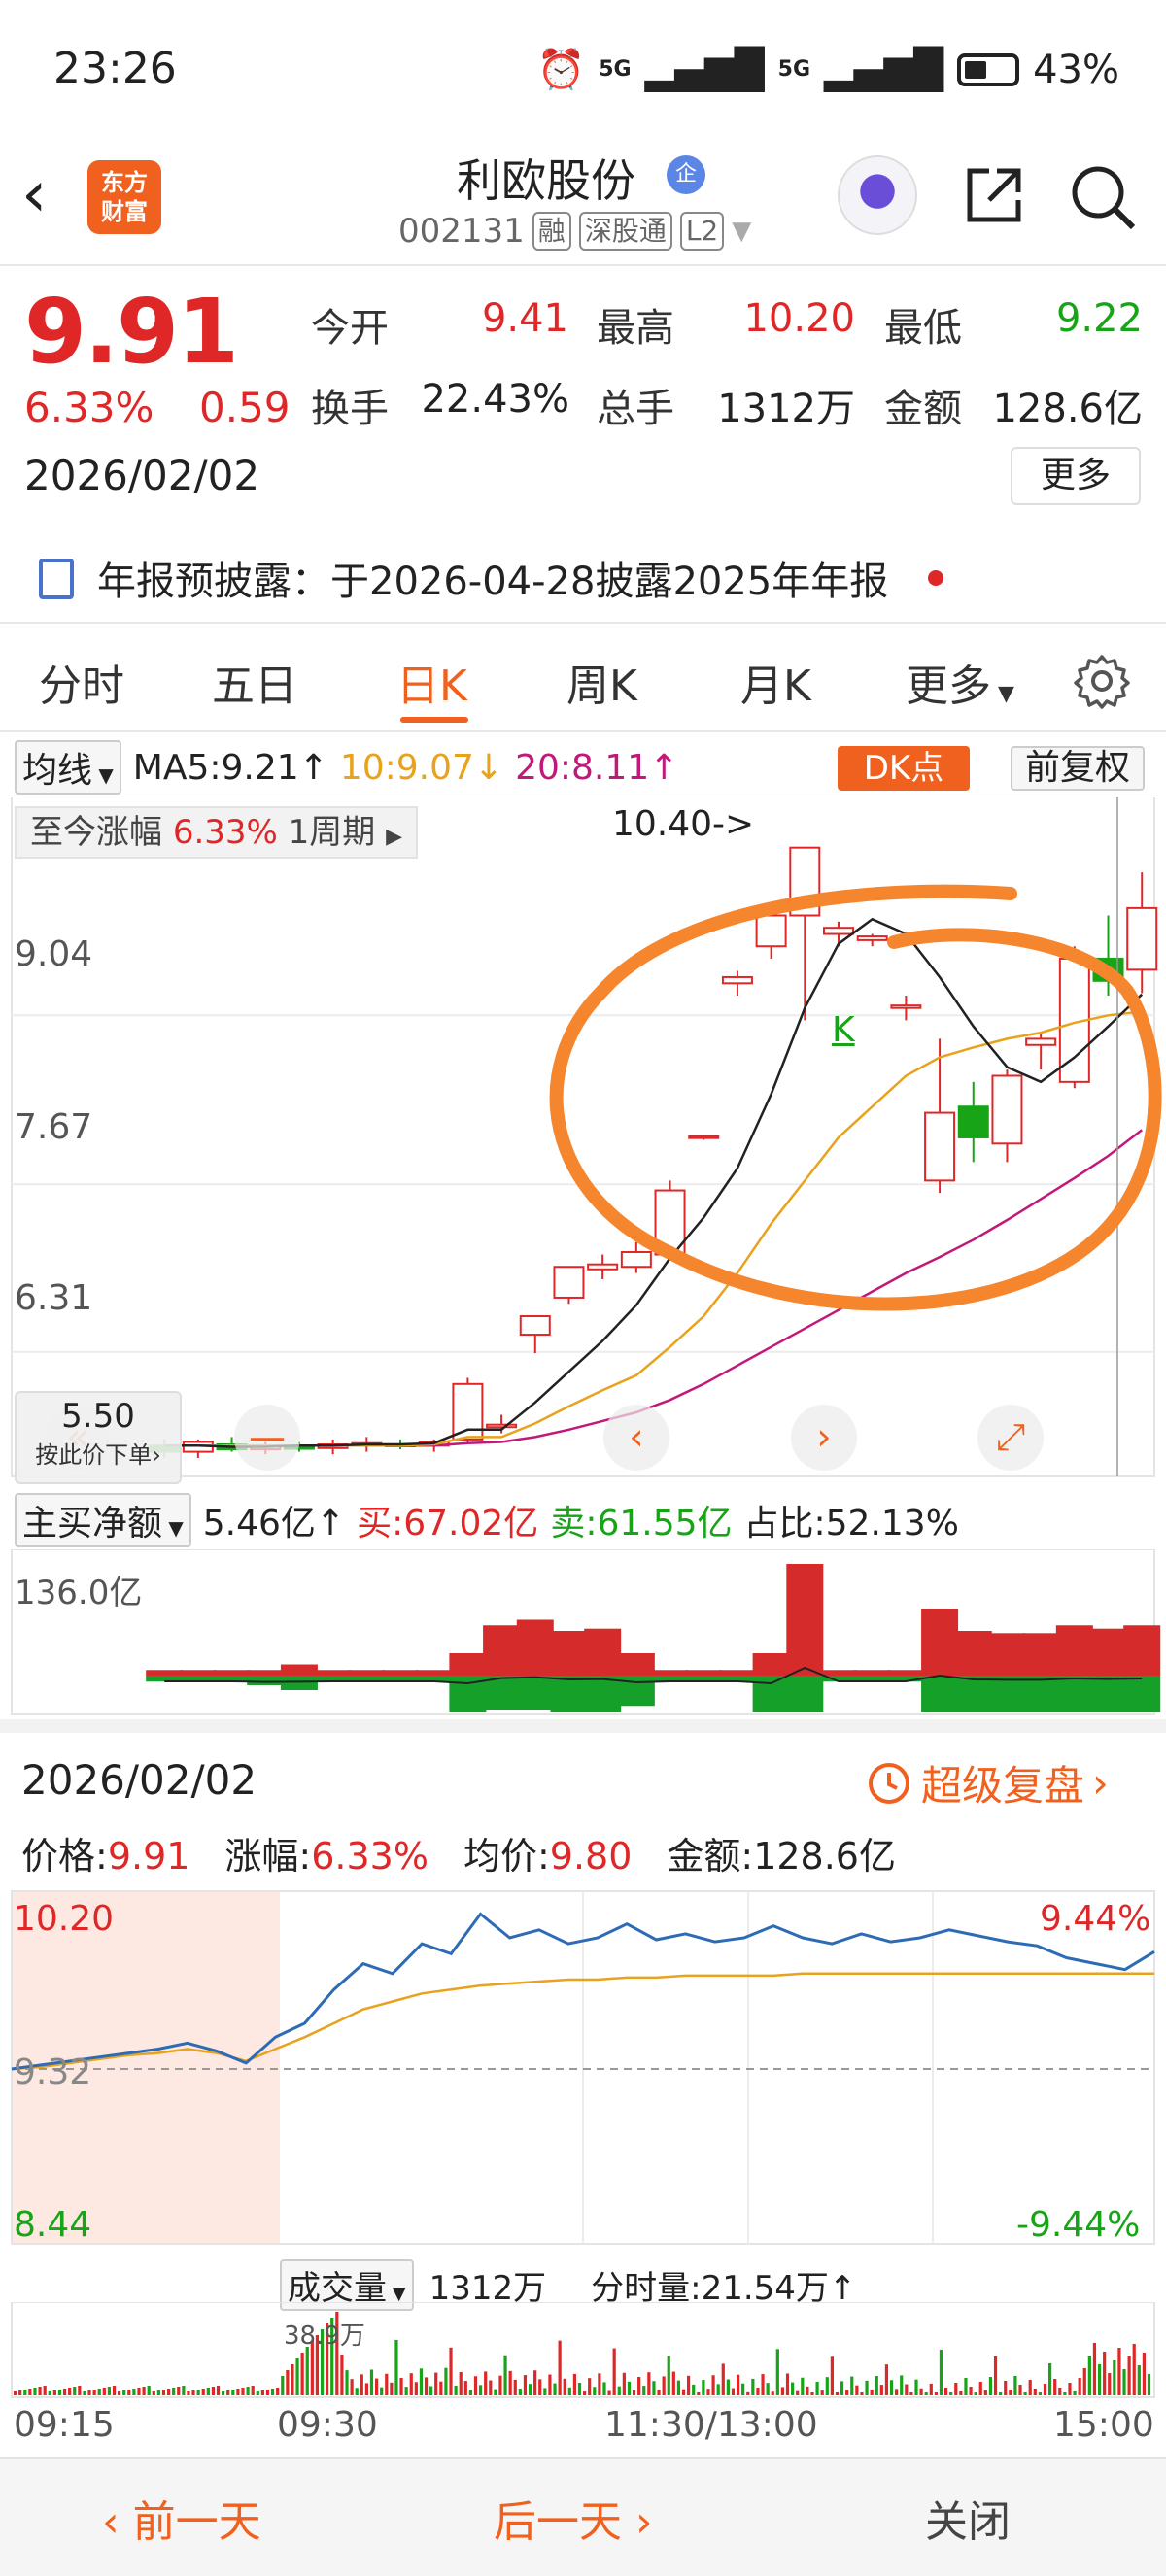 The width and height of the screenshot is (1166, 2576). I want to click on high-label: 最高, so click(635, 328).